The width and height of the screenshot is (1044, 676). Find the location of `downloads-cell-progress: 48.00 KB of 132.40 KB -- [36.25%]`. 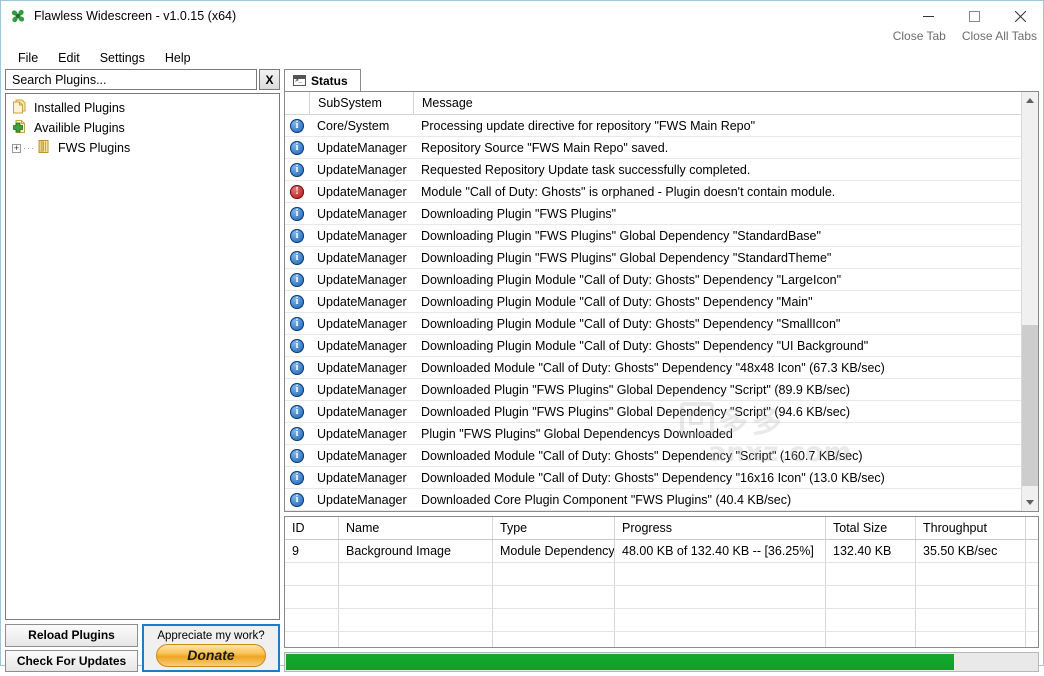

downloads-cell-progress: 48.00 KB of 132.40 KB -- [36.25%] is located at coordinates (720, 551).